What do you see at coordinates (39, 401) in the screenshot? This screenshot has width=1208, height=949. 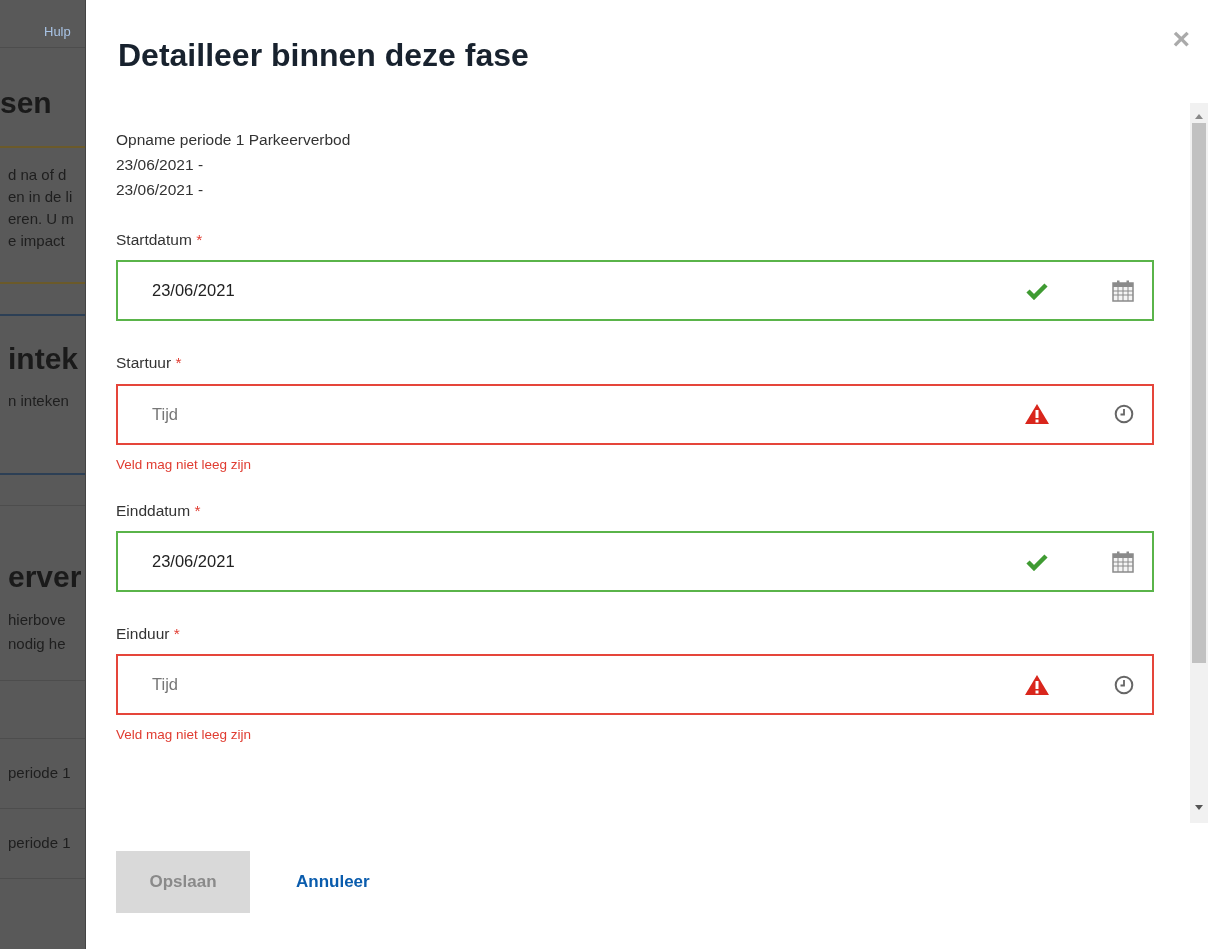 I see `section-text: n inteken` at bounding box center [39, 401].